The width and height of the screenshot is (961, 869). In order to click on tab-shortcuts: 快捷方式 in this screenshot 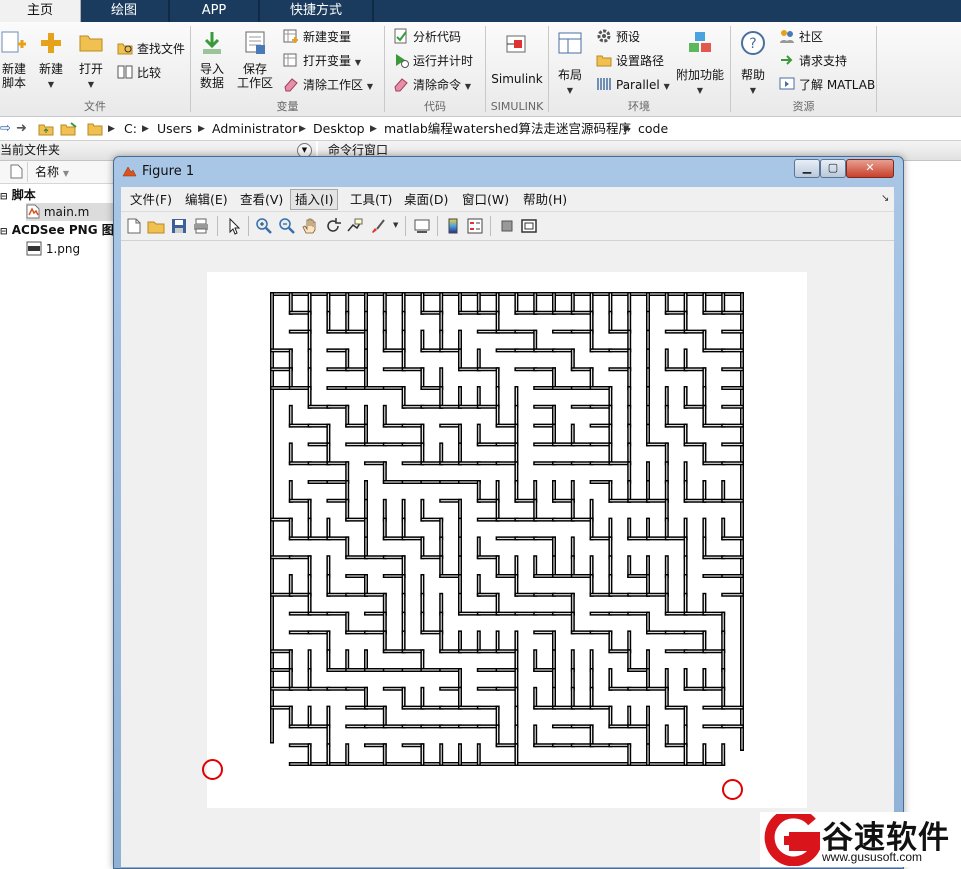, I will do `click(316, 11)`.